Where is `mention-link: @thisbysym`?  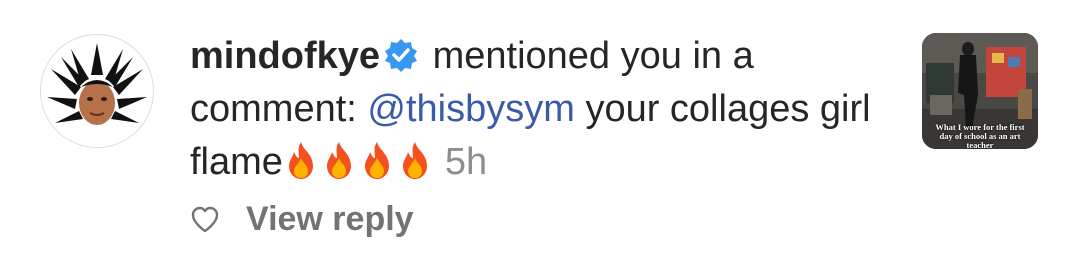 mention-link: @thisbysym is located at coordinates (471, 109).